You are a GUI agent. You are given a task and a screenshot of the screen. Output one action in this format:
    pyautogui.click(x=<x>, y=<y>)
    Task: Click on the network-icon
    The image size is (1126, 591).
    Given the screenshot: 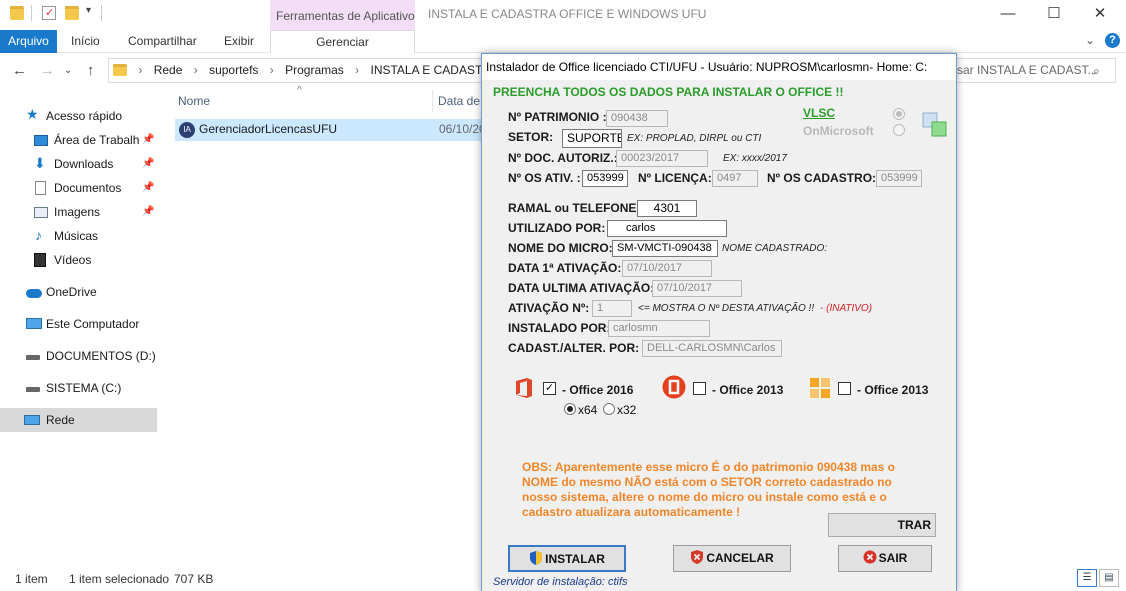 What is the action you would take?
    pyautogui.click(x=32, y=420)
    